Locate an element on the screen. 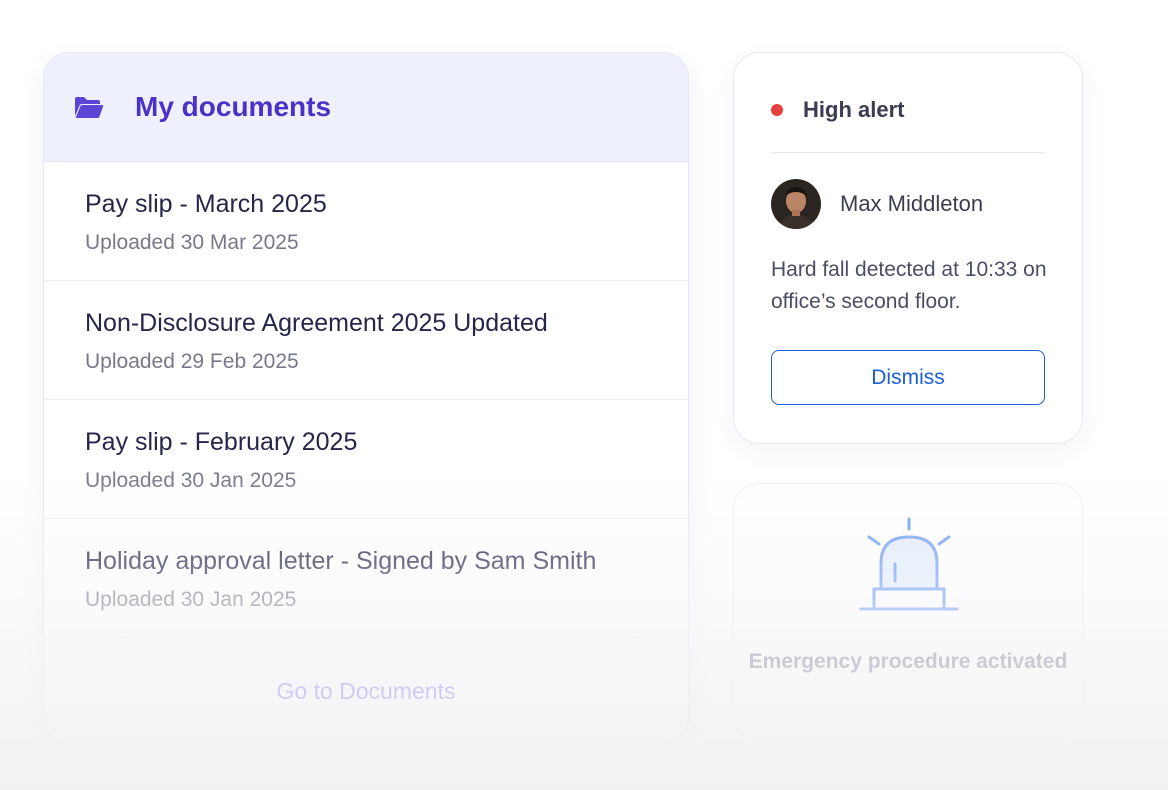 This screenshot has height=790, width=1168. alert-header: High alert is located at coordinates (837, 110).